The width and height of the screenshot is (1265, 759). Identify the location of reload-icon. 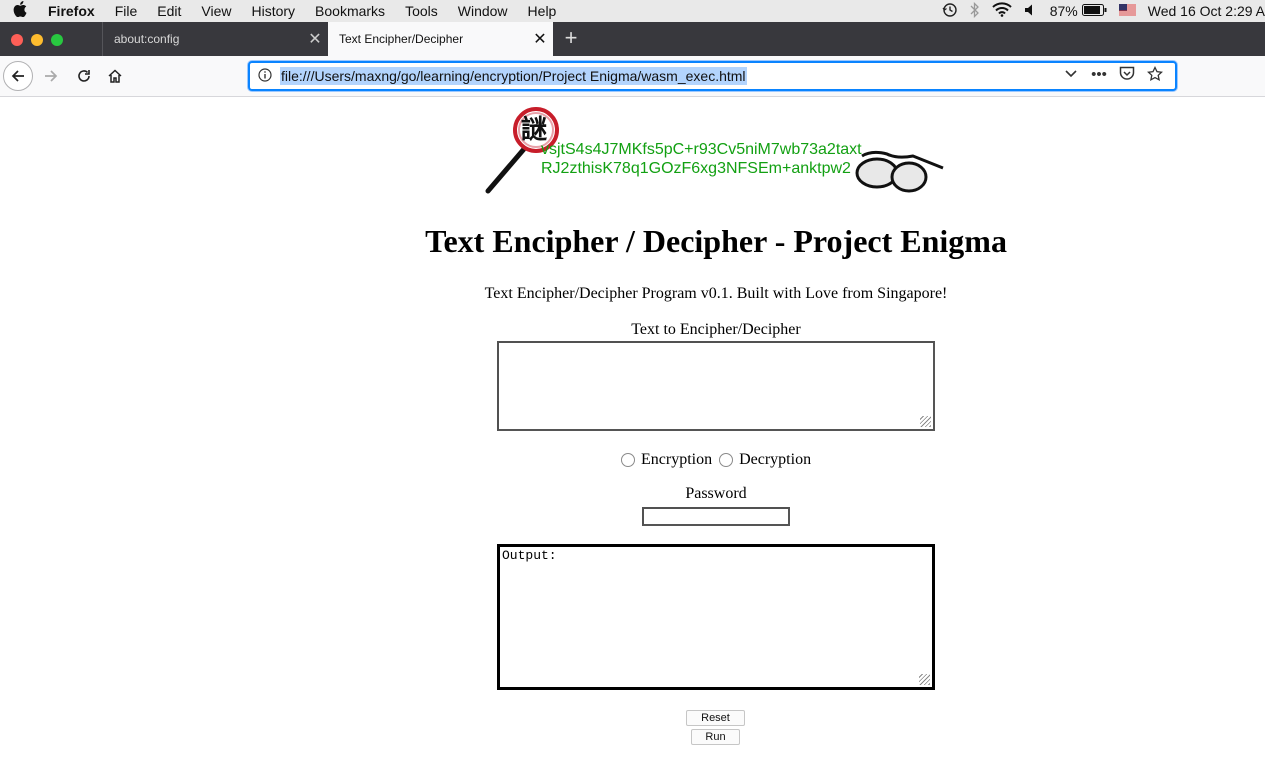
(84, 76).